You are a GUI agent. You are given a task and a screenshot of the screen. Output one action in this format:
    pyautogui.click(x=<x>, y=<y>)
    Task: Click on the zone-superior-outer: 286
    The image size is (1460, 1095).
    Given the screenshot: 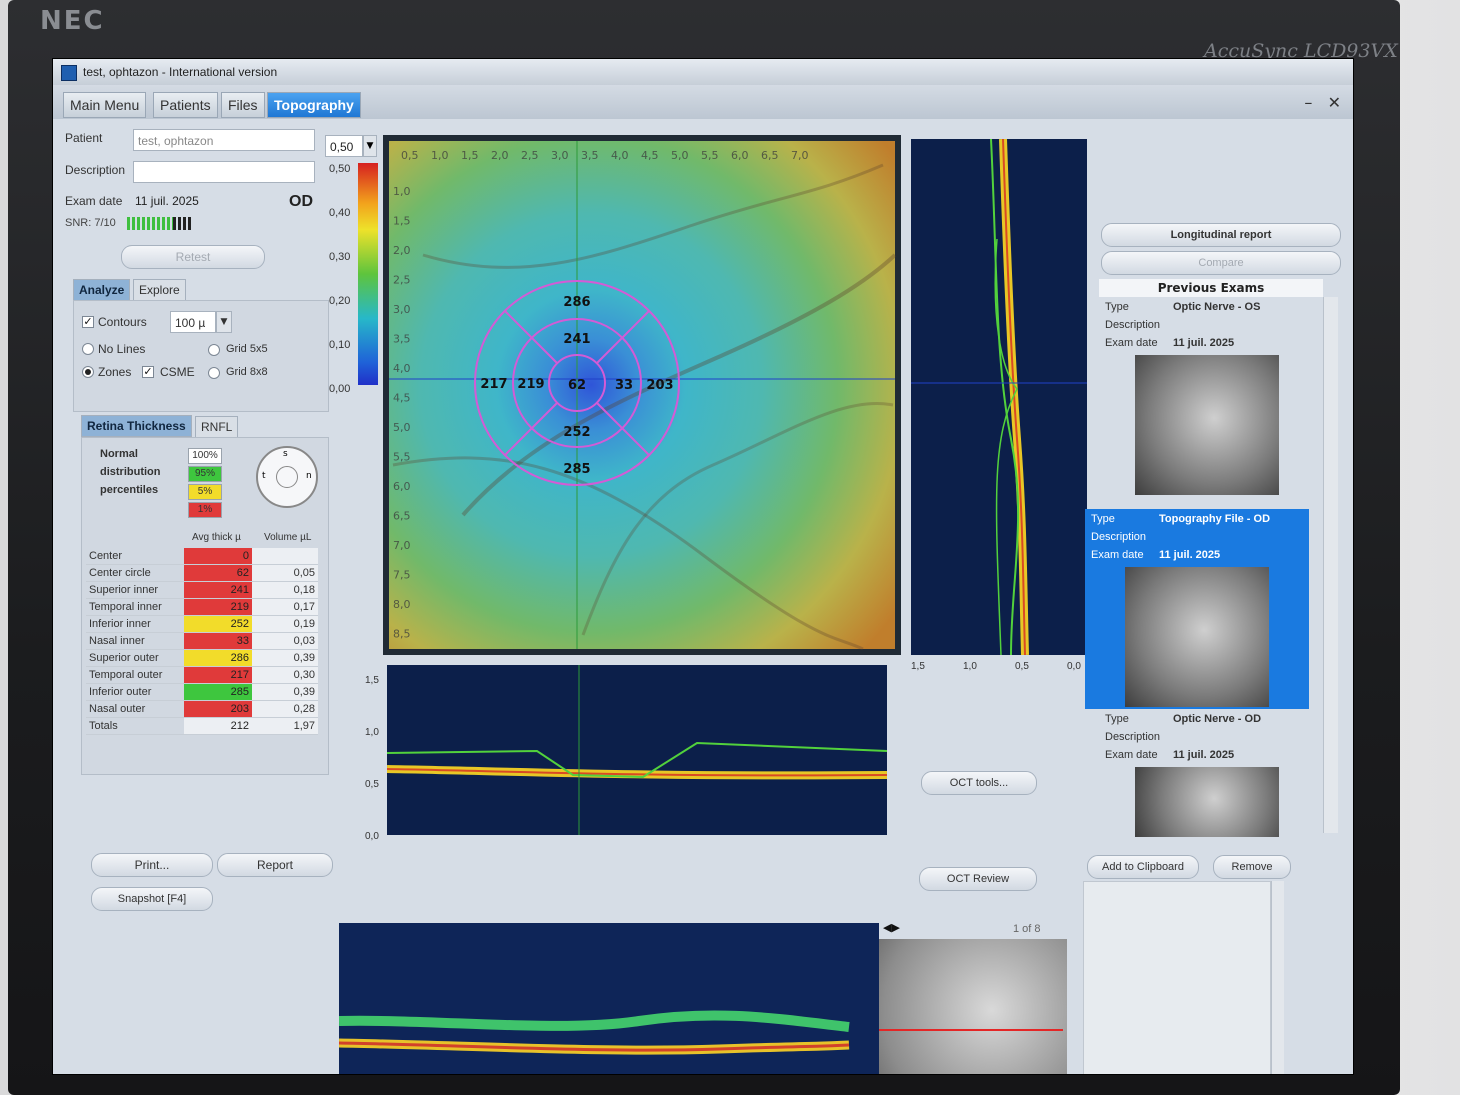 What is the action you would take?
    pyautogui.click(x=576, y=302)
    